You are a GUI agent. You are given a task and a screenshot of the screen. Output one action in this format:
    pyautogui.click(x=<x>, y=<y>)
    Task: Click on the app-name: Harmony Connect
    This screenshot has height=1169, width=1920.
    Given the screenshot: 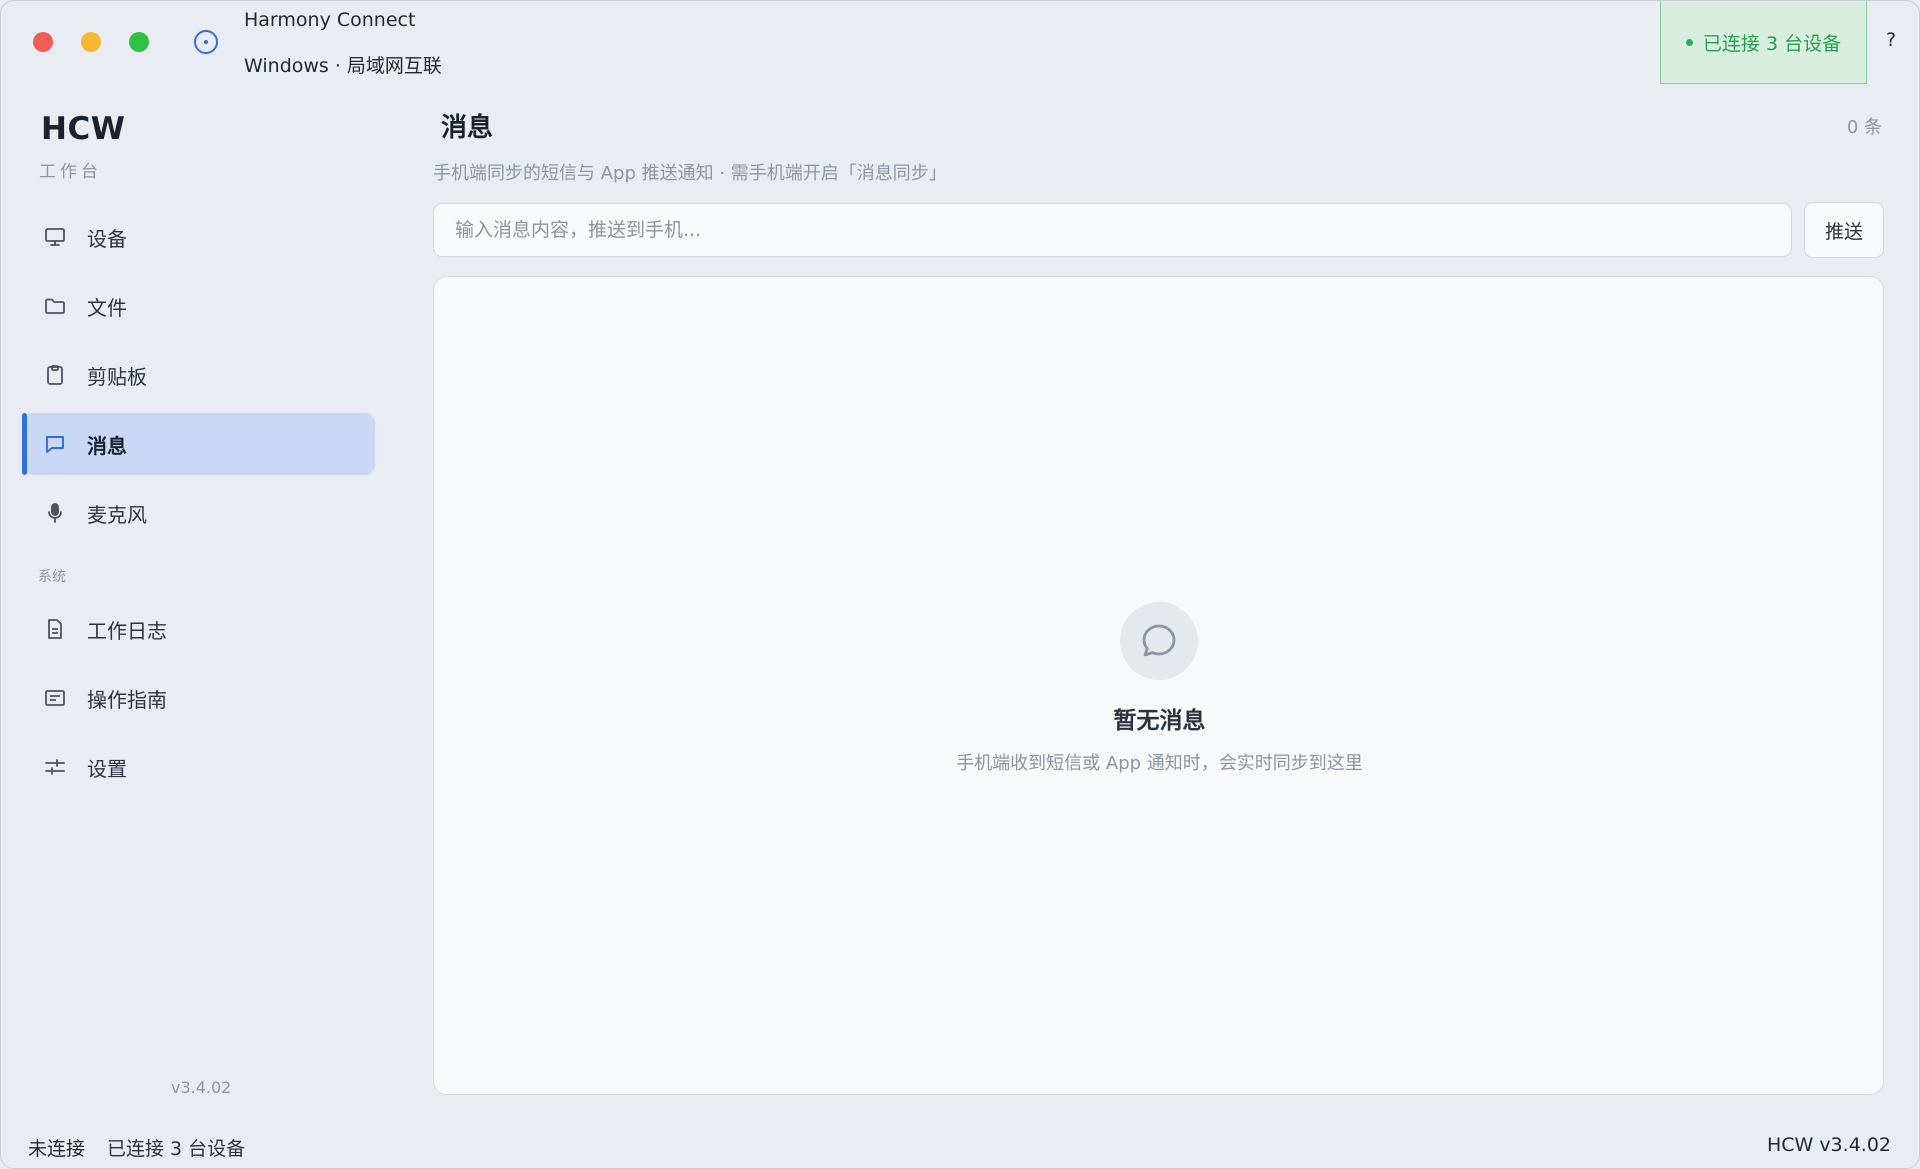 What is the action you would take?
    pyautogui.click(x=330, y=20)
    